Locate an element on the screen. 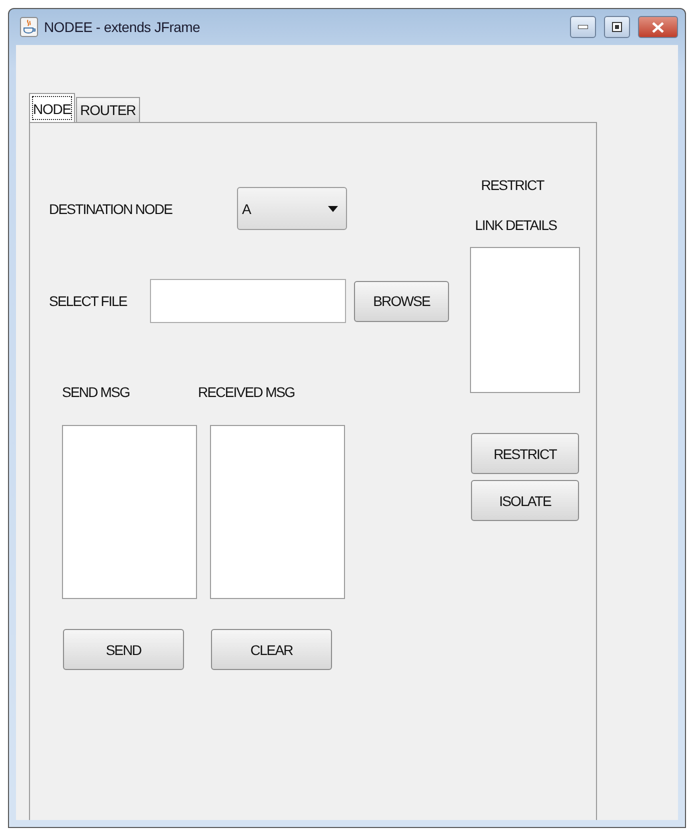 This screenshot has height=834, width=694. window-title: NODEE - extends JFrame is located at coordinates (122, 27).